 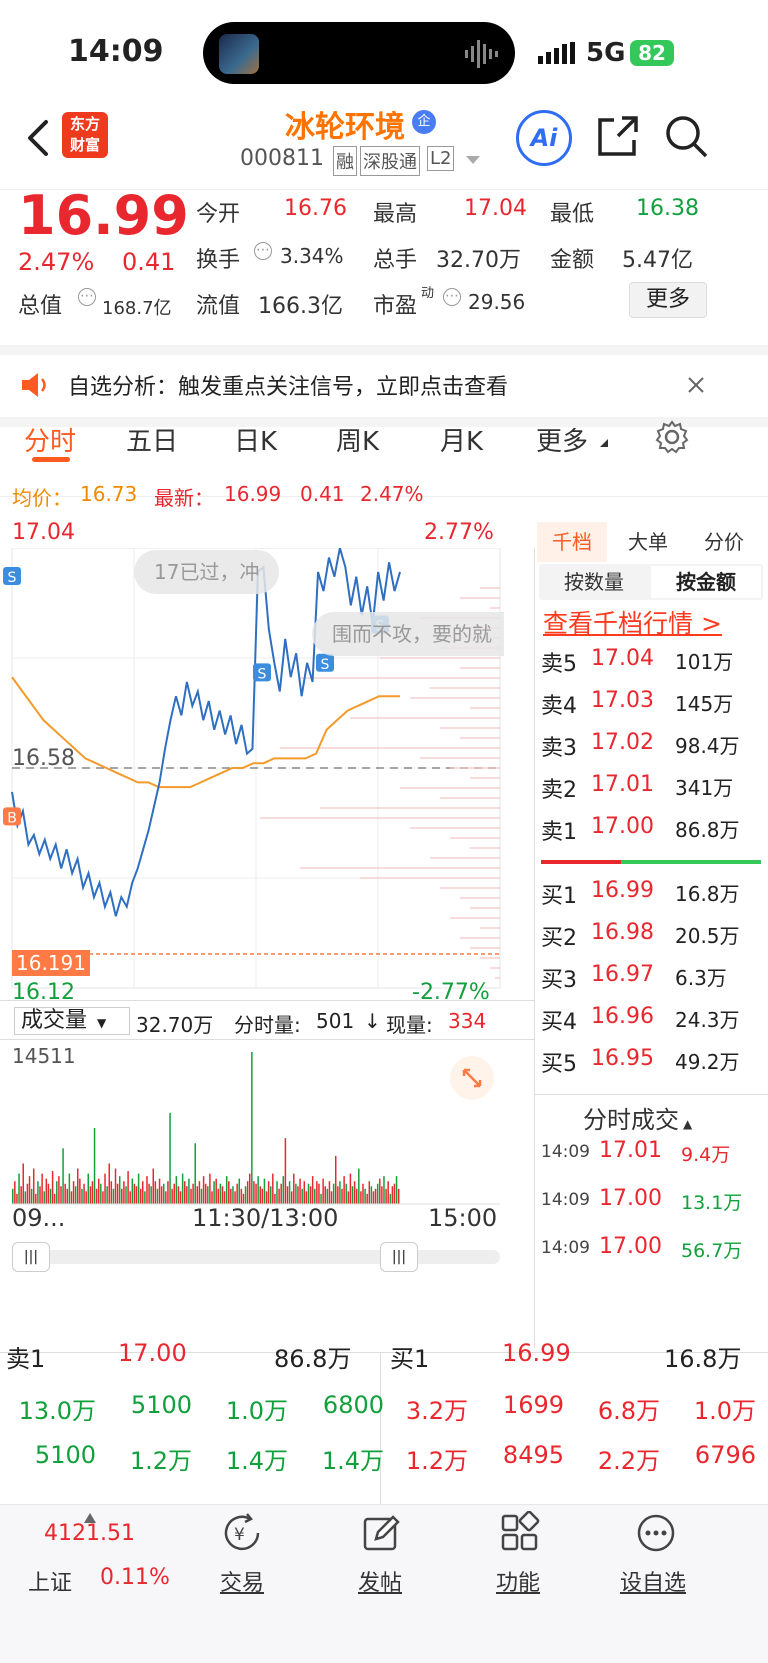 What do you see at coordinates (630, 1198) in the screenshot?
I see `trade-price: 17.00` at bounding box center [630, 1198].